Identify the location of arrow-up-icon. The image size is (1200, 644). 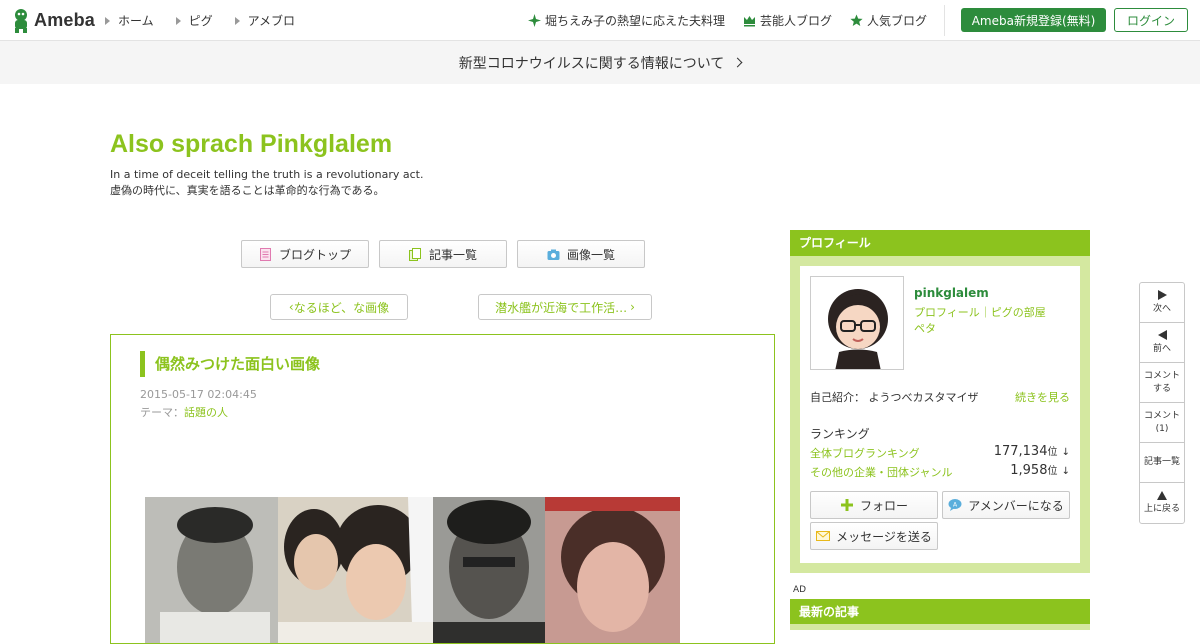
(1162, 495).